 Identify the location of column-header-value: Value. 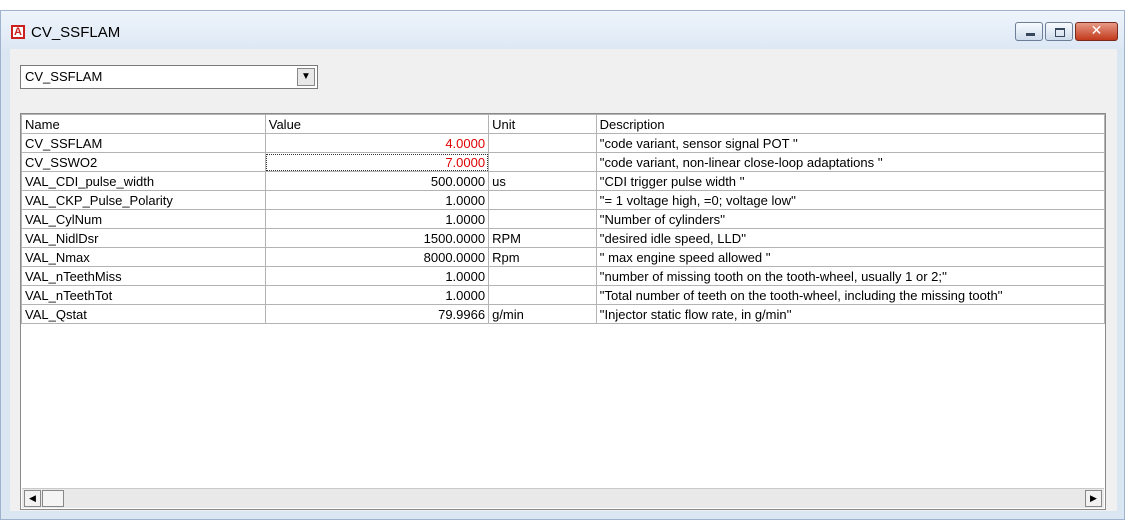
(377, 124).